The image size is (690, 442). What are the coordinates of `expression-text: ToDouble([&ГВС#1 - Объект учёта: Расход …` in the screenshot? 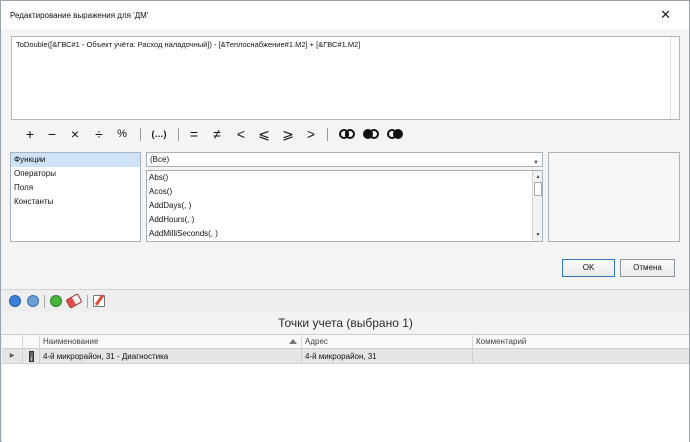 It's located at (188, 44).